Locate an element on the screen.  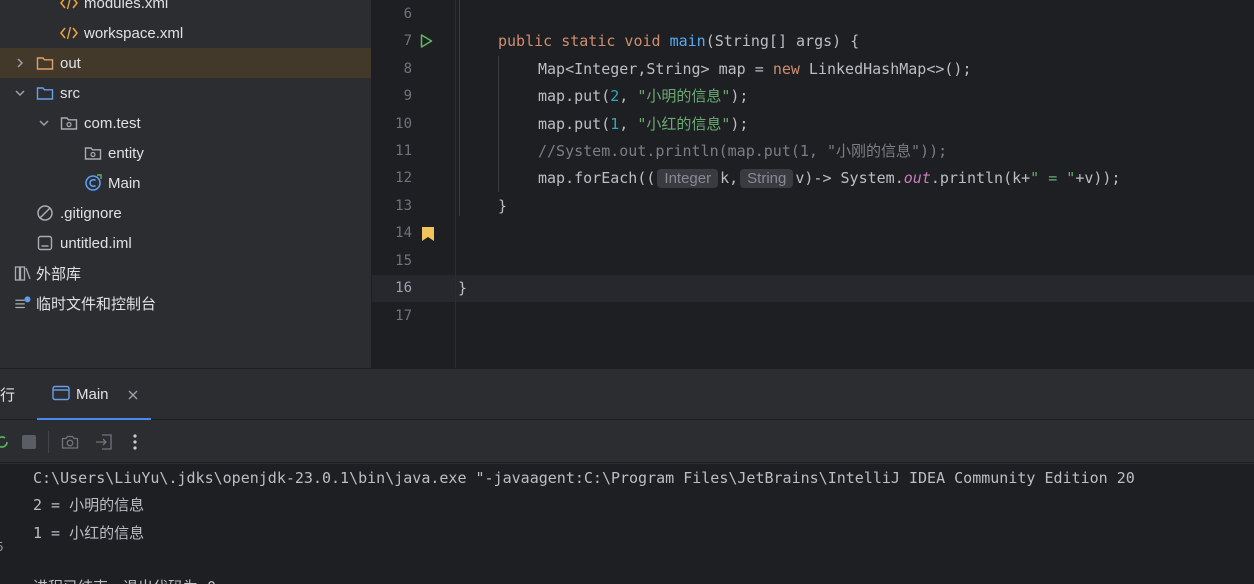
tree-item-label: modules.xml is located at coordinates (126, 6).